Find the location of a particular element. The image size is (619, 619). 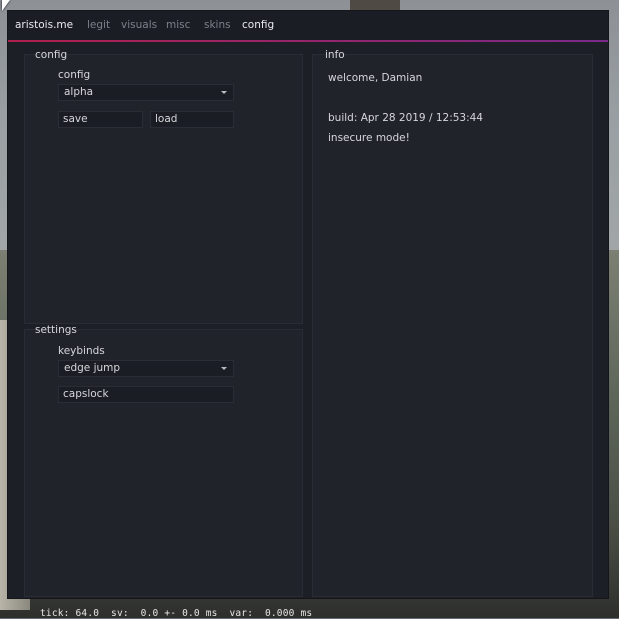

load-button-label: load is located at coordinates (166, 119).